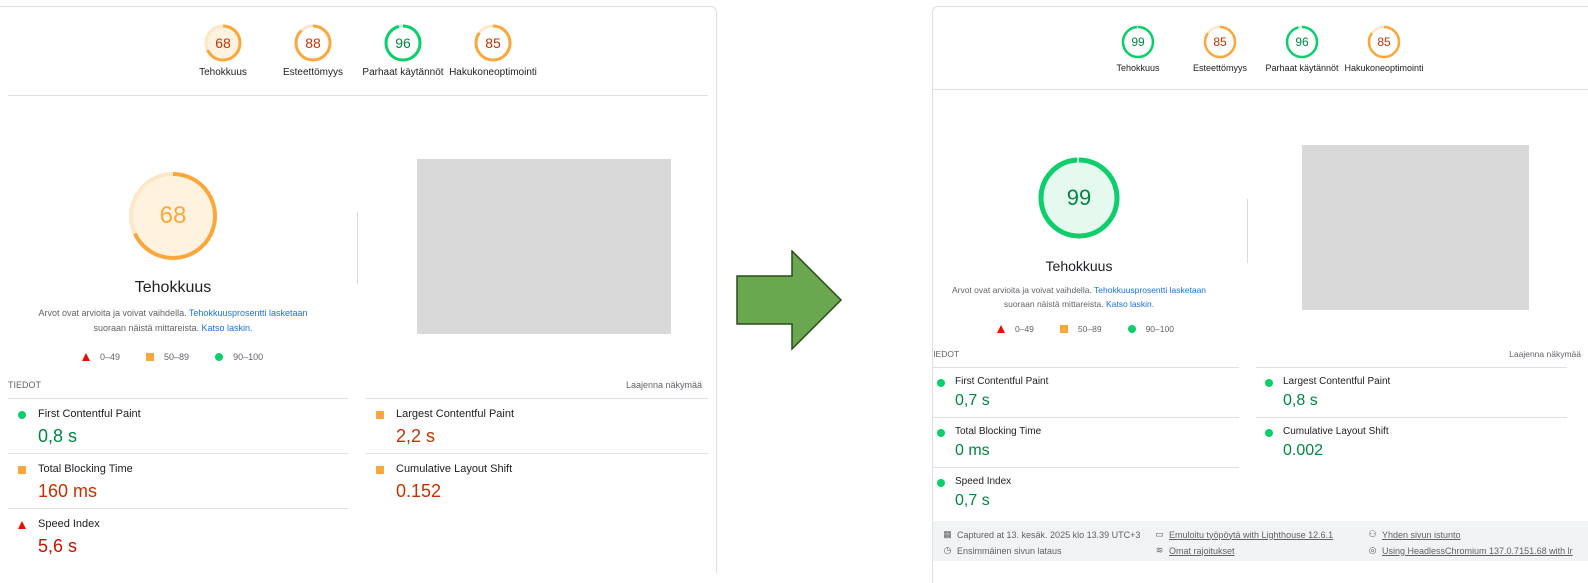 The width and height of the screenshot is (1588, 583). Describe the element at coordinates (223, 43) in the screenshot. I see `gauge-score: 68` at that location.